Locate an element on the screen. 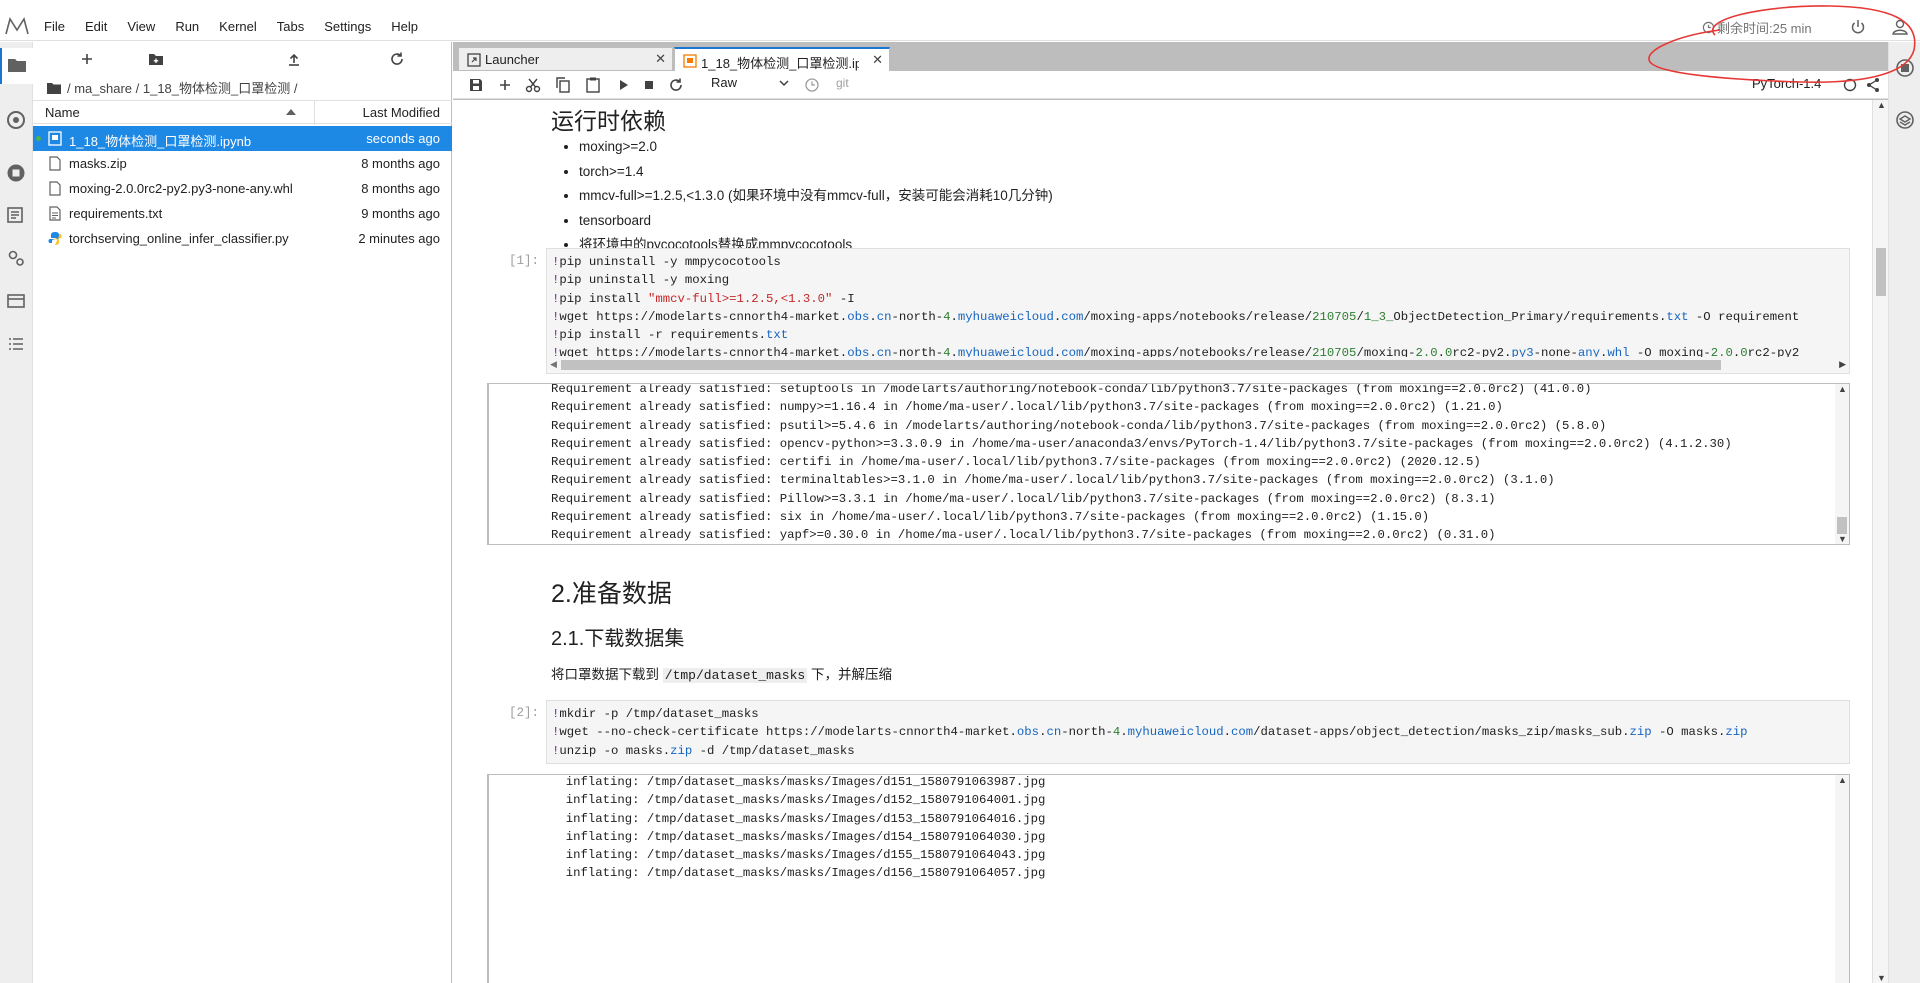  code-line: !pip install -r requirements.txt is located at coordinates (670, 335).